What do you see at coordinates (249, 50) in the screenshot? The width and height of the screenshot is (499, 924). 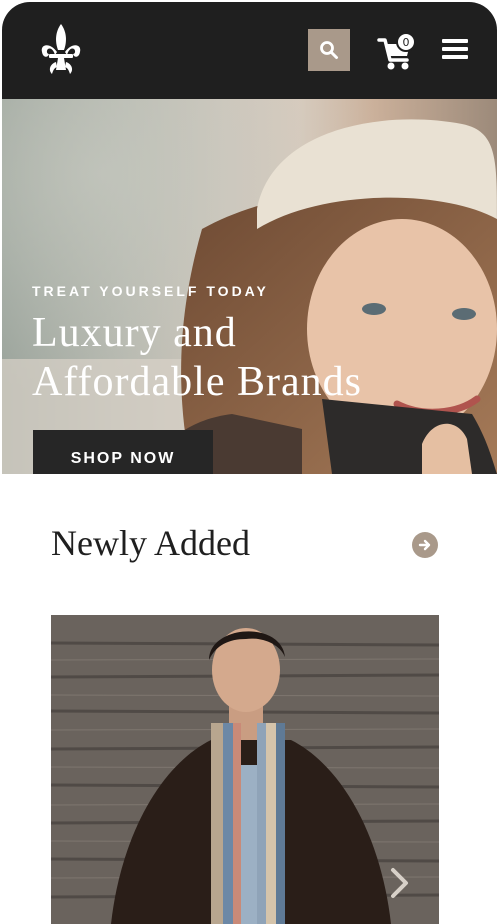 I see `site-header: 0` at bounding box center [249, 50].